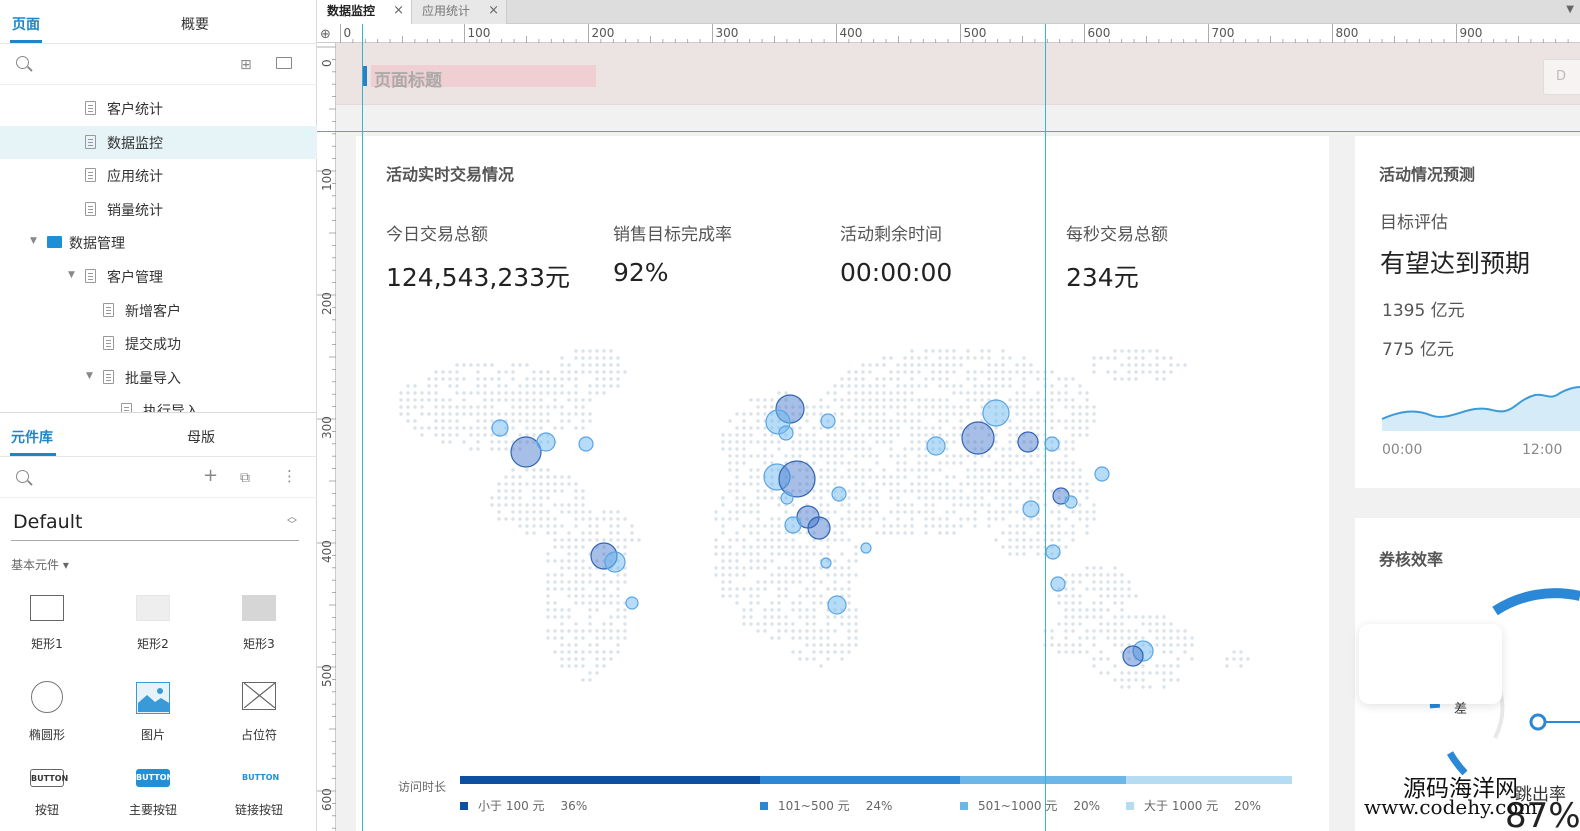 This screenshot has height=831, width=1580. What do you see at coordinates (245, 478) in the screenshot?
I see `library-copy-icon: ⧉` at bounding box center [245, 478].